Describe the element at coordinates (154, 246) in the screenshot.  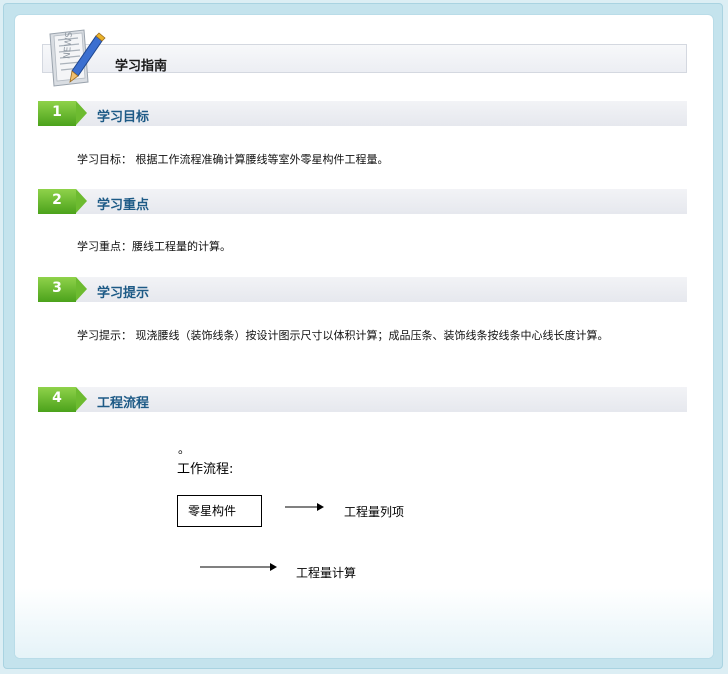
I see `section-text-focus: 学习重点：腰线工程量的计算。` at that location.